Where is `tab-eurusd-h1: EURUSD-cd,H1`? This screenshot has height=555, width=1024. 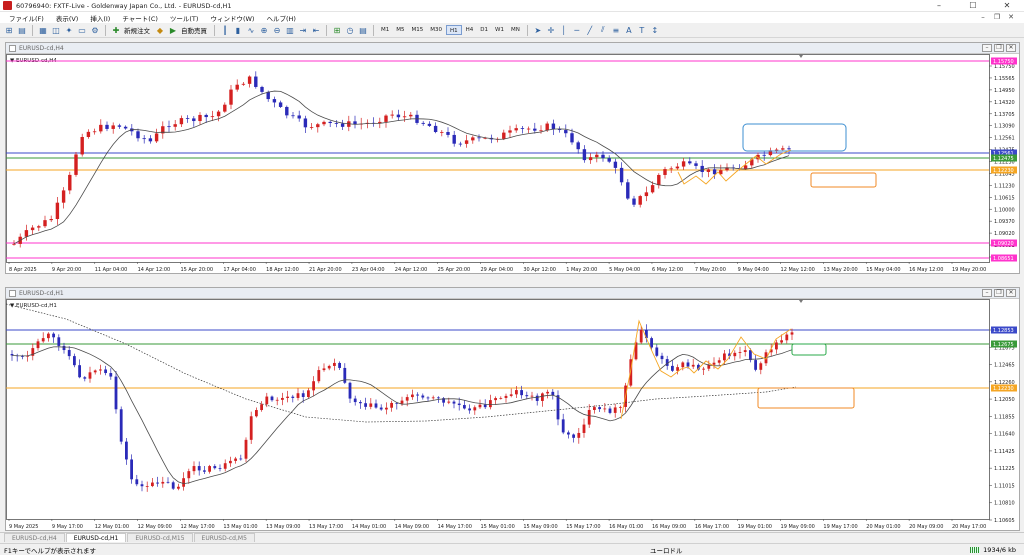 tab-eurusd-h1: EURUSD-cd,H1 is located at coordinates (96, 537).